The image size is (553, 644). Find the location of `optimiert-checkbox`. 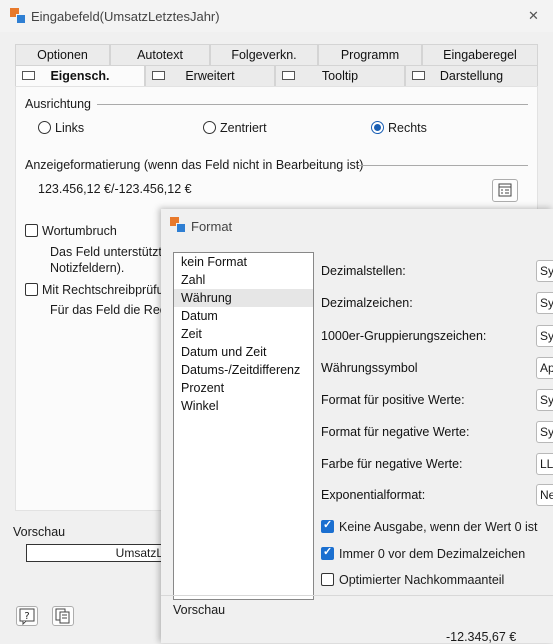

optimiert-checkbox is located at coordinates (327, 579).